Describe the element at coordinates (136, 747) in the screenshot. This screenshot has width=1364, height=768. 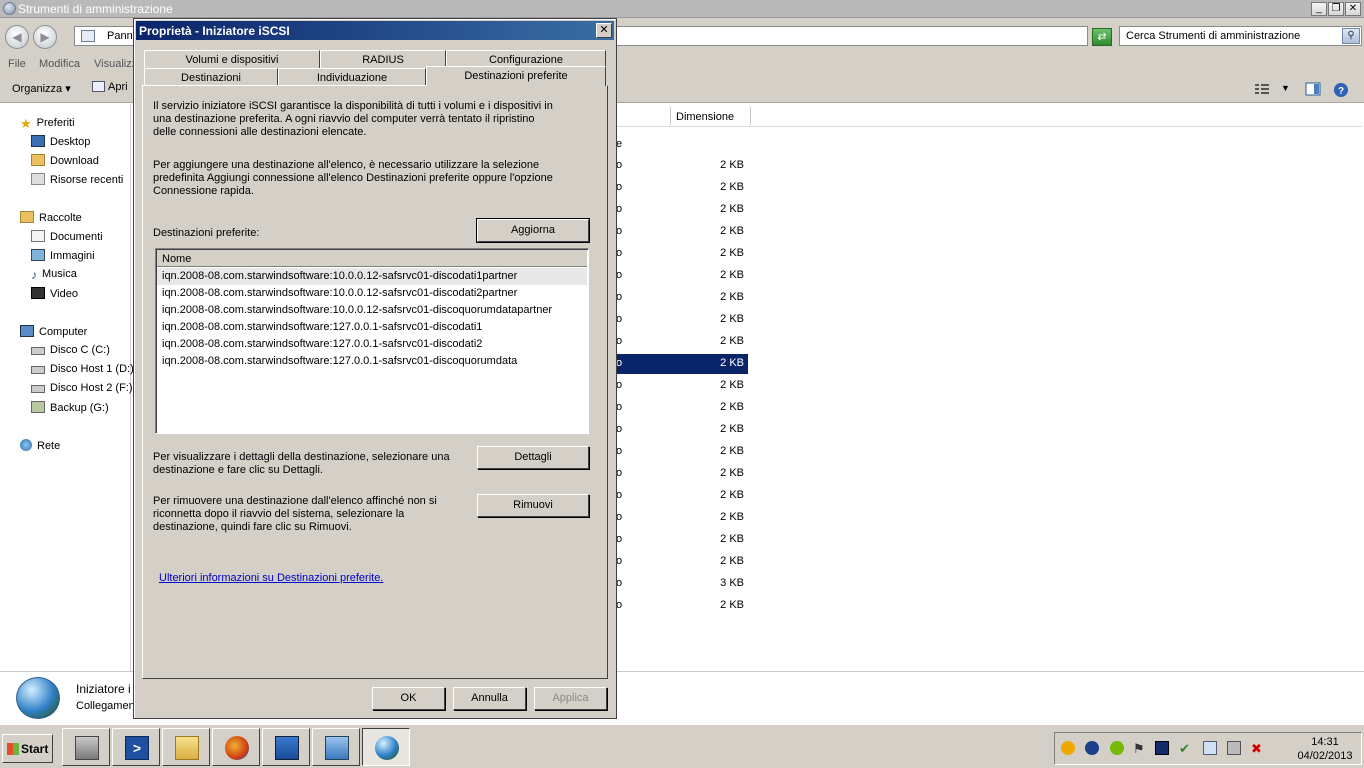
I see `taskbar-powershell: >` at that location.